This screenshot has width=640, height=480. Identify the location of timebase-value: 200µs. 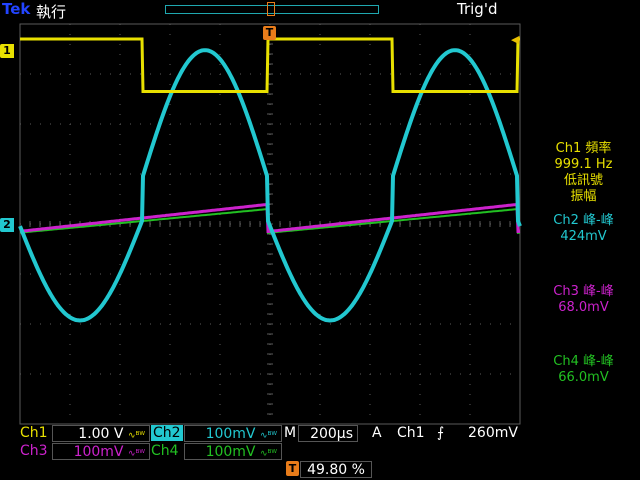
(328, 433).